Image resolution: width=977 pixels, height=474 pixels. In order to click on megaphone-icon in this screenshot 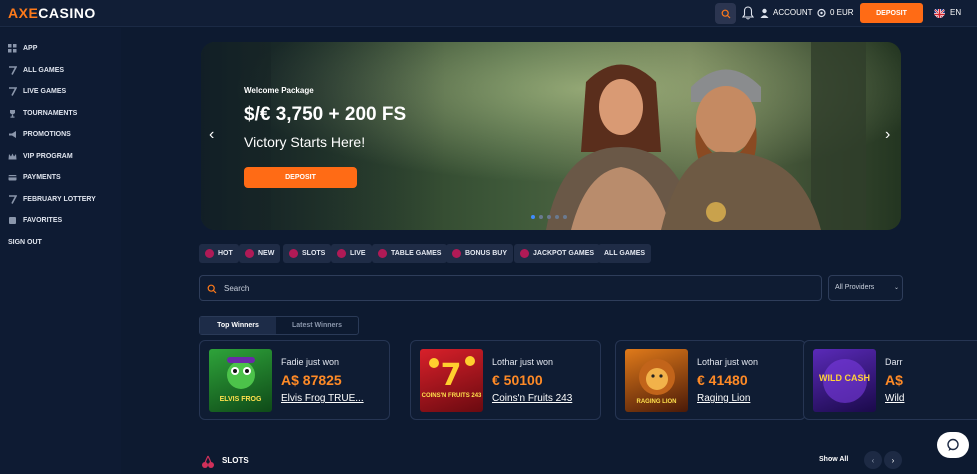, I will do `click(12, 134)`.